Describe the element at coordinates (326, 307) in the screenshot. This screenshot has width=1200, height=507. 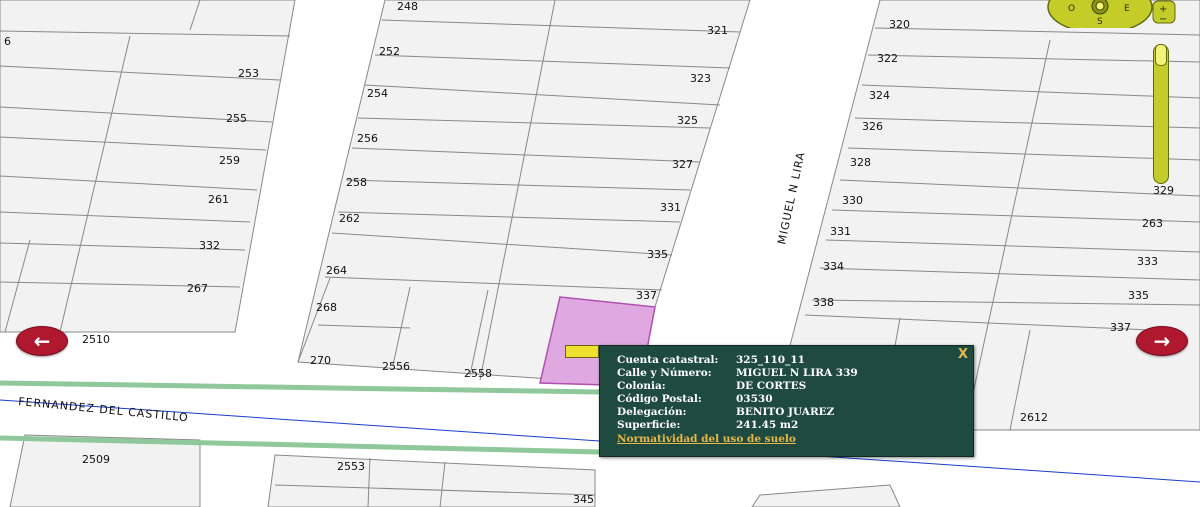
I see `lot-number: 268` at that location.